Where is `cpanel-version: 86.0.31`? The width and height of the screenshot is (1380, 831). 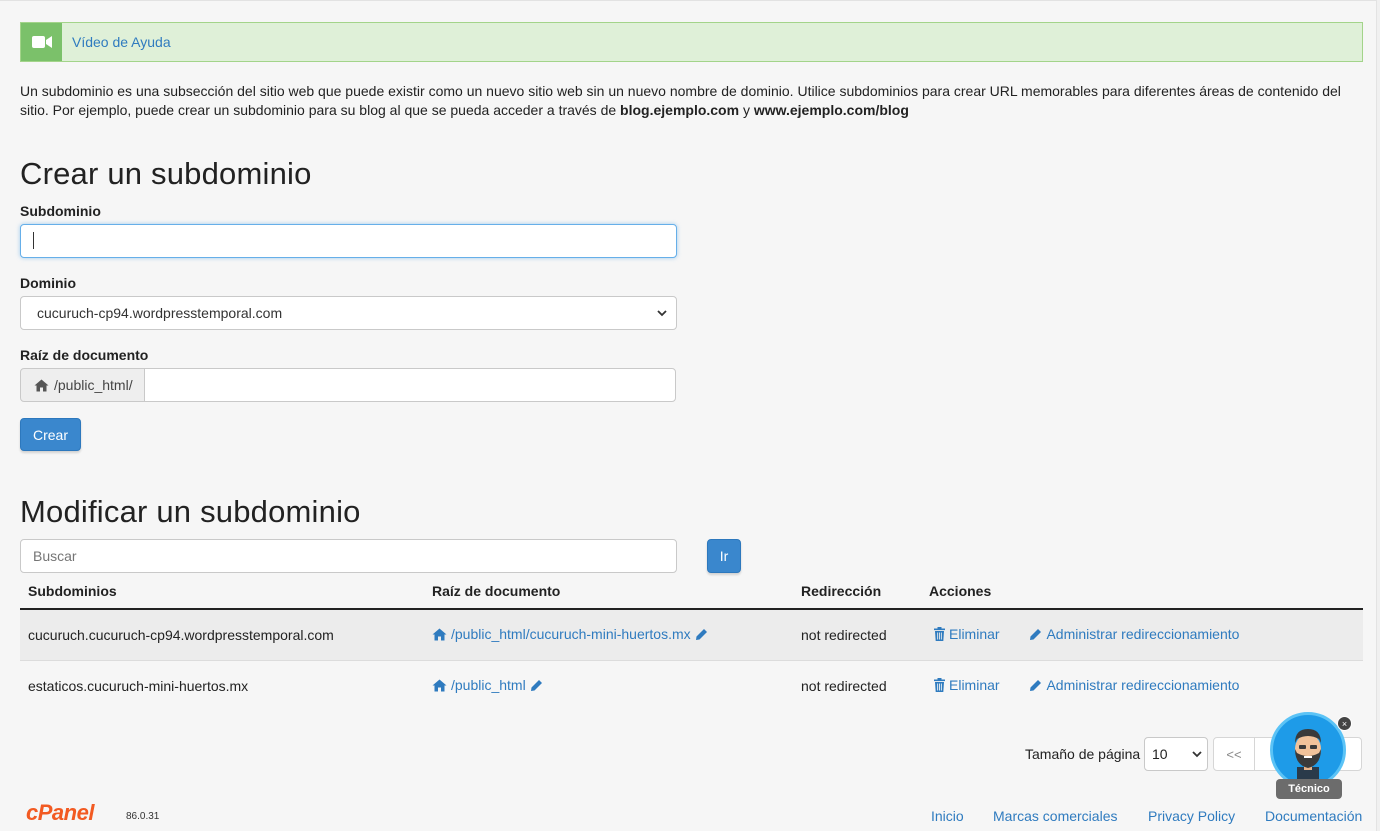
cpanel-version: 86.0.31 is located at coordinates (143, 816).